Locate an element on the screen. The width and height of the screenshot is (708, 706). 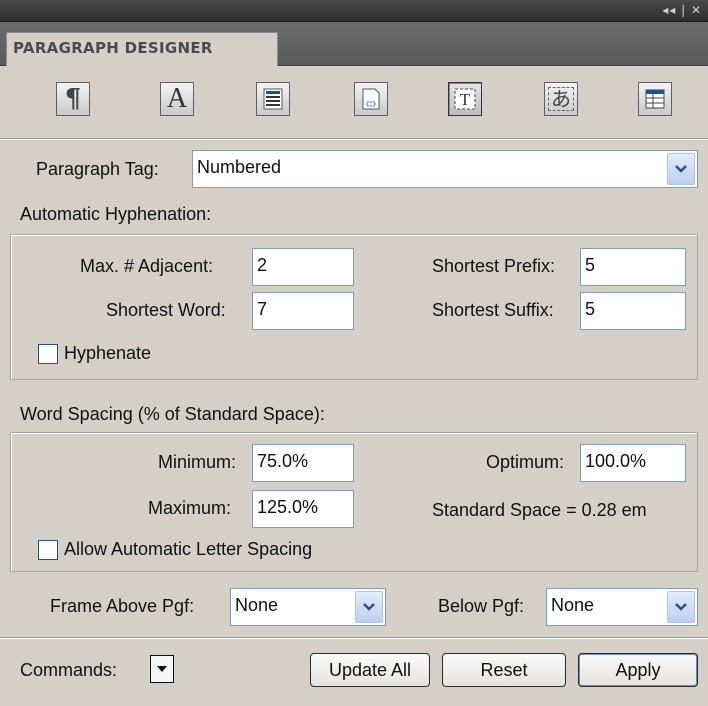
triangle-down-icon is located at coordinates (162, 669).